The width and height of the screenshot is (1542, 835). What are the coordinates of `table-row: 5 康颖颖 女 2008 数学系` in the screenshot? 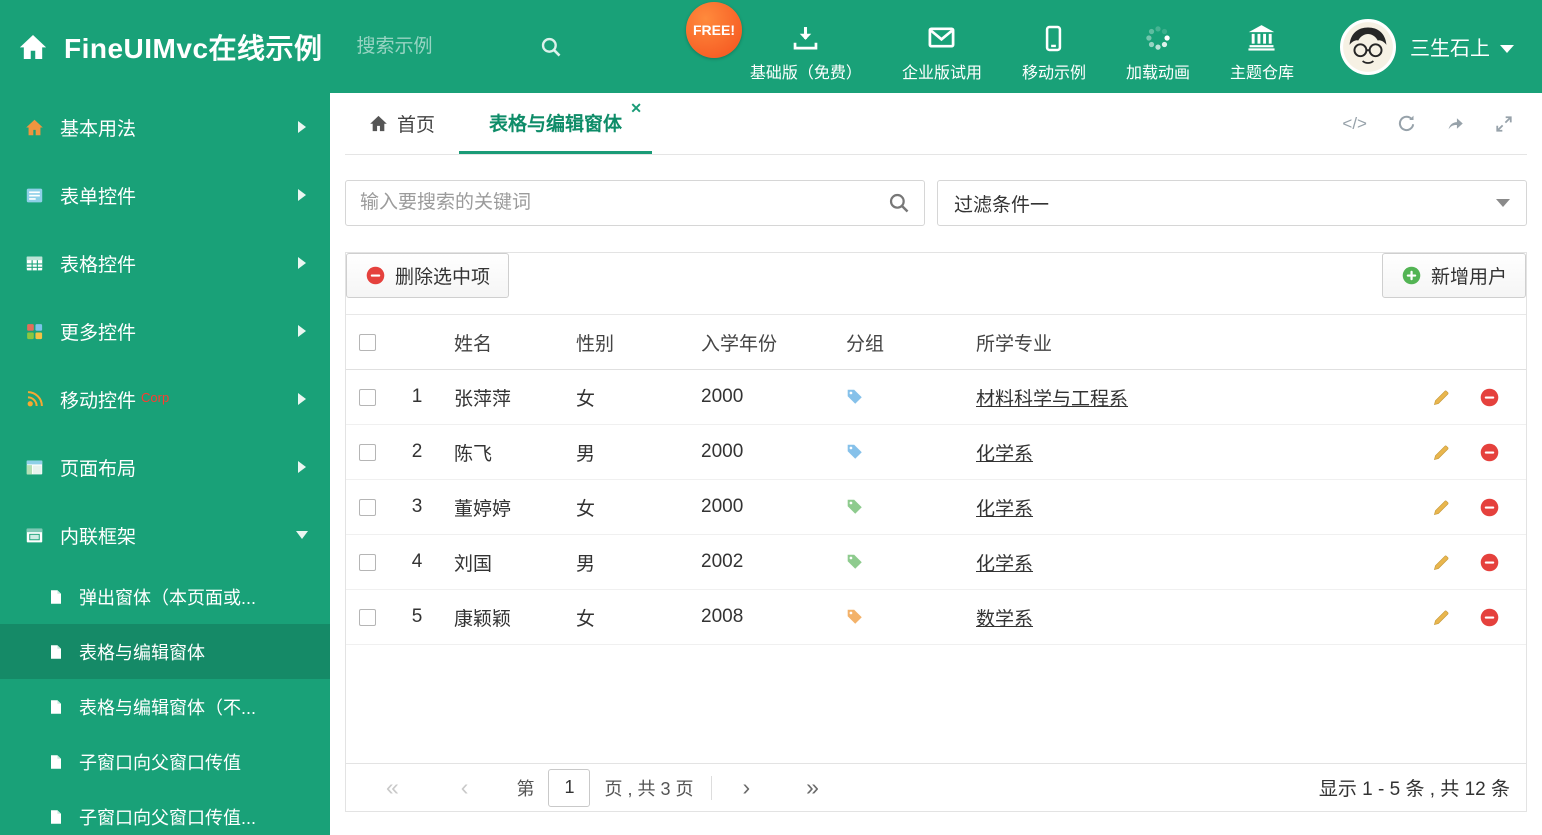 It's located at (936, 617).